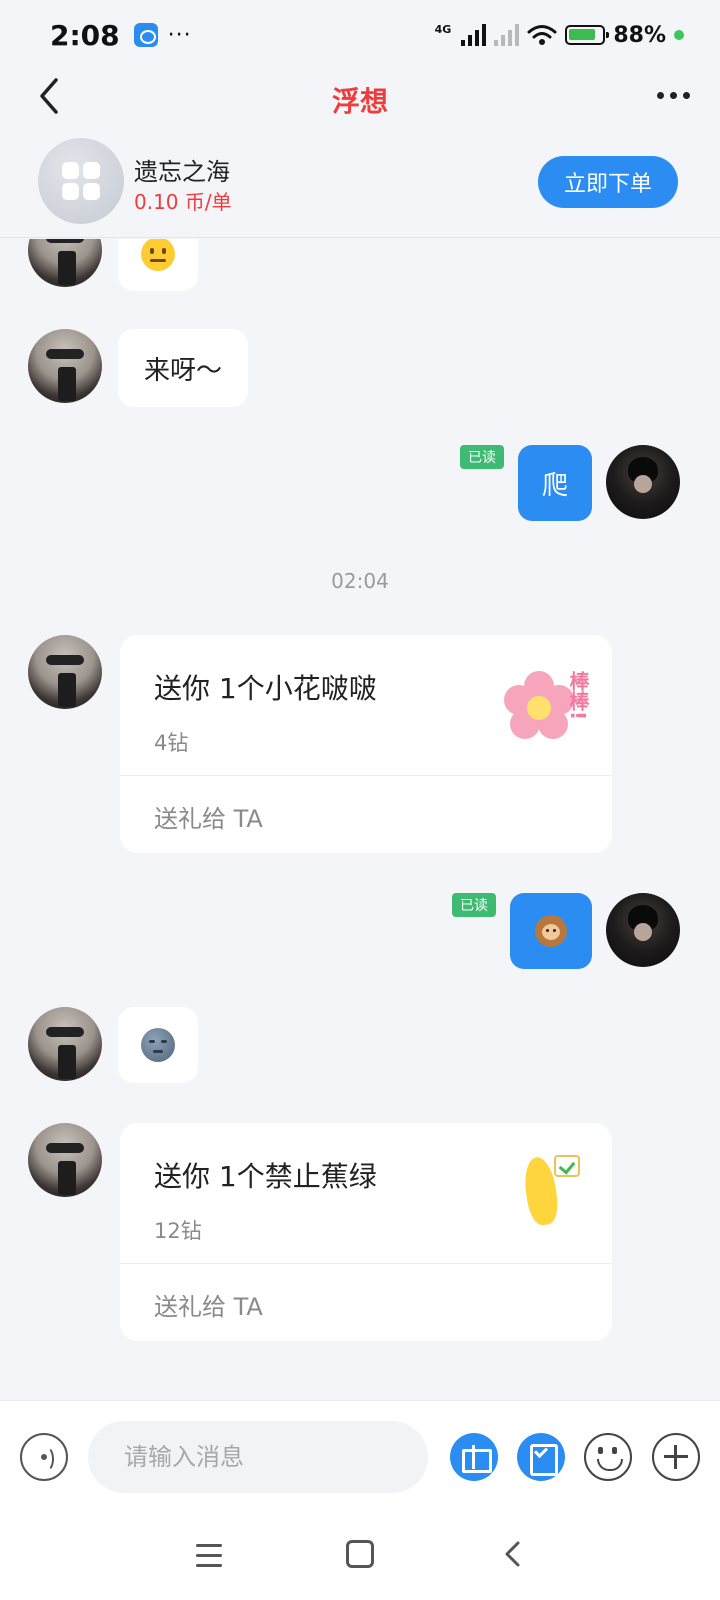 The height and width of the screenshot is (1600, 720). Describe the element at coordinates (541, 1457) in the screenshot. I see `red-packet-button` at that location.